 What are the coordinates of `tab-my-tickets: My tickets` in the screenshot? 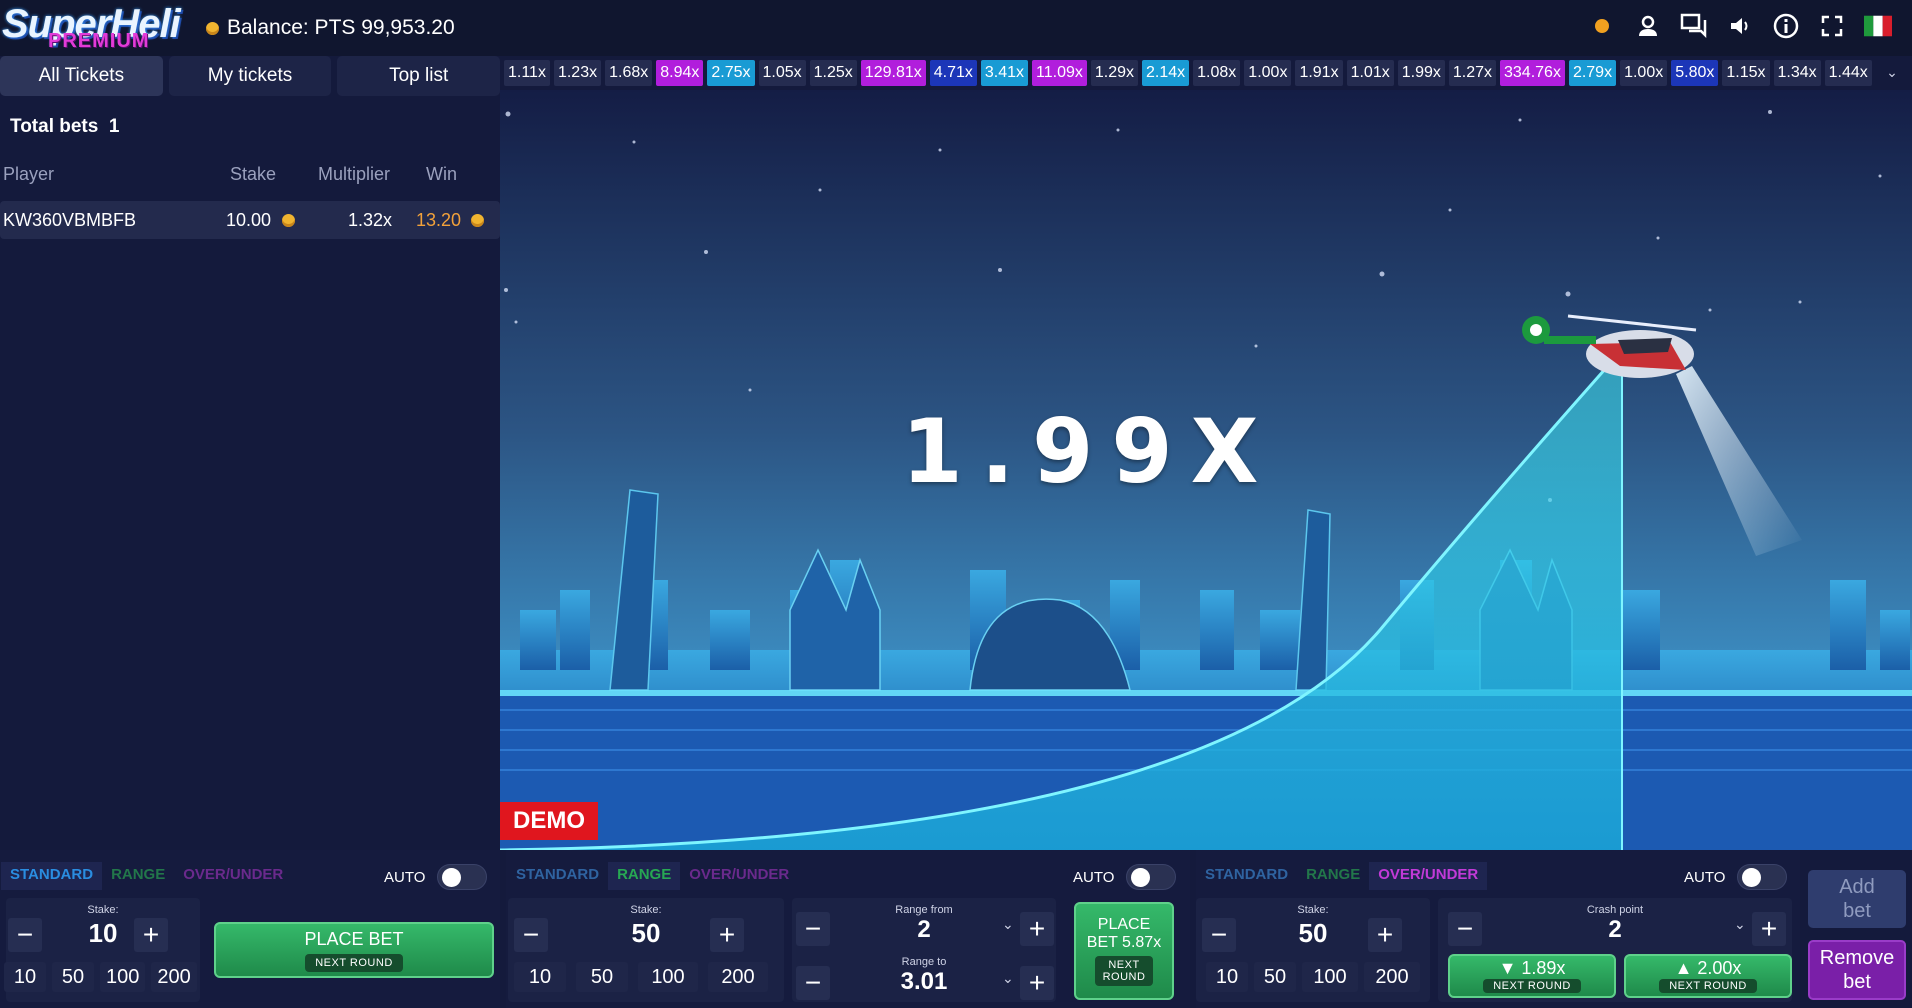 It's located at (250, 76).